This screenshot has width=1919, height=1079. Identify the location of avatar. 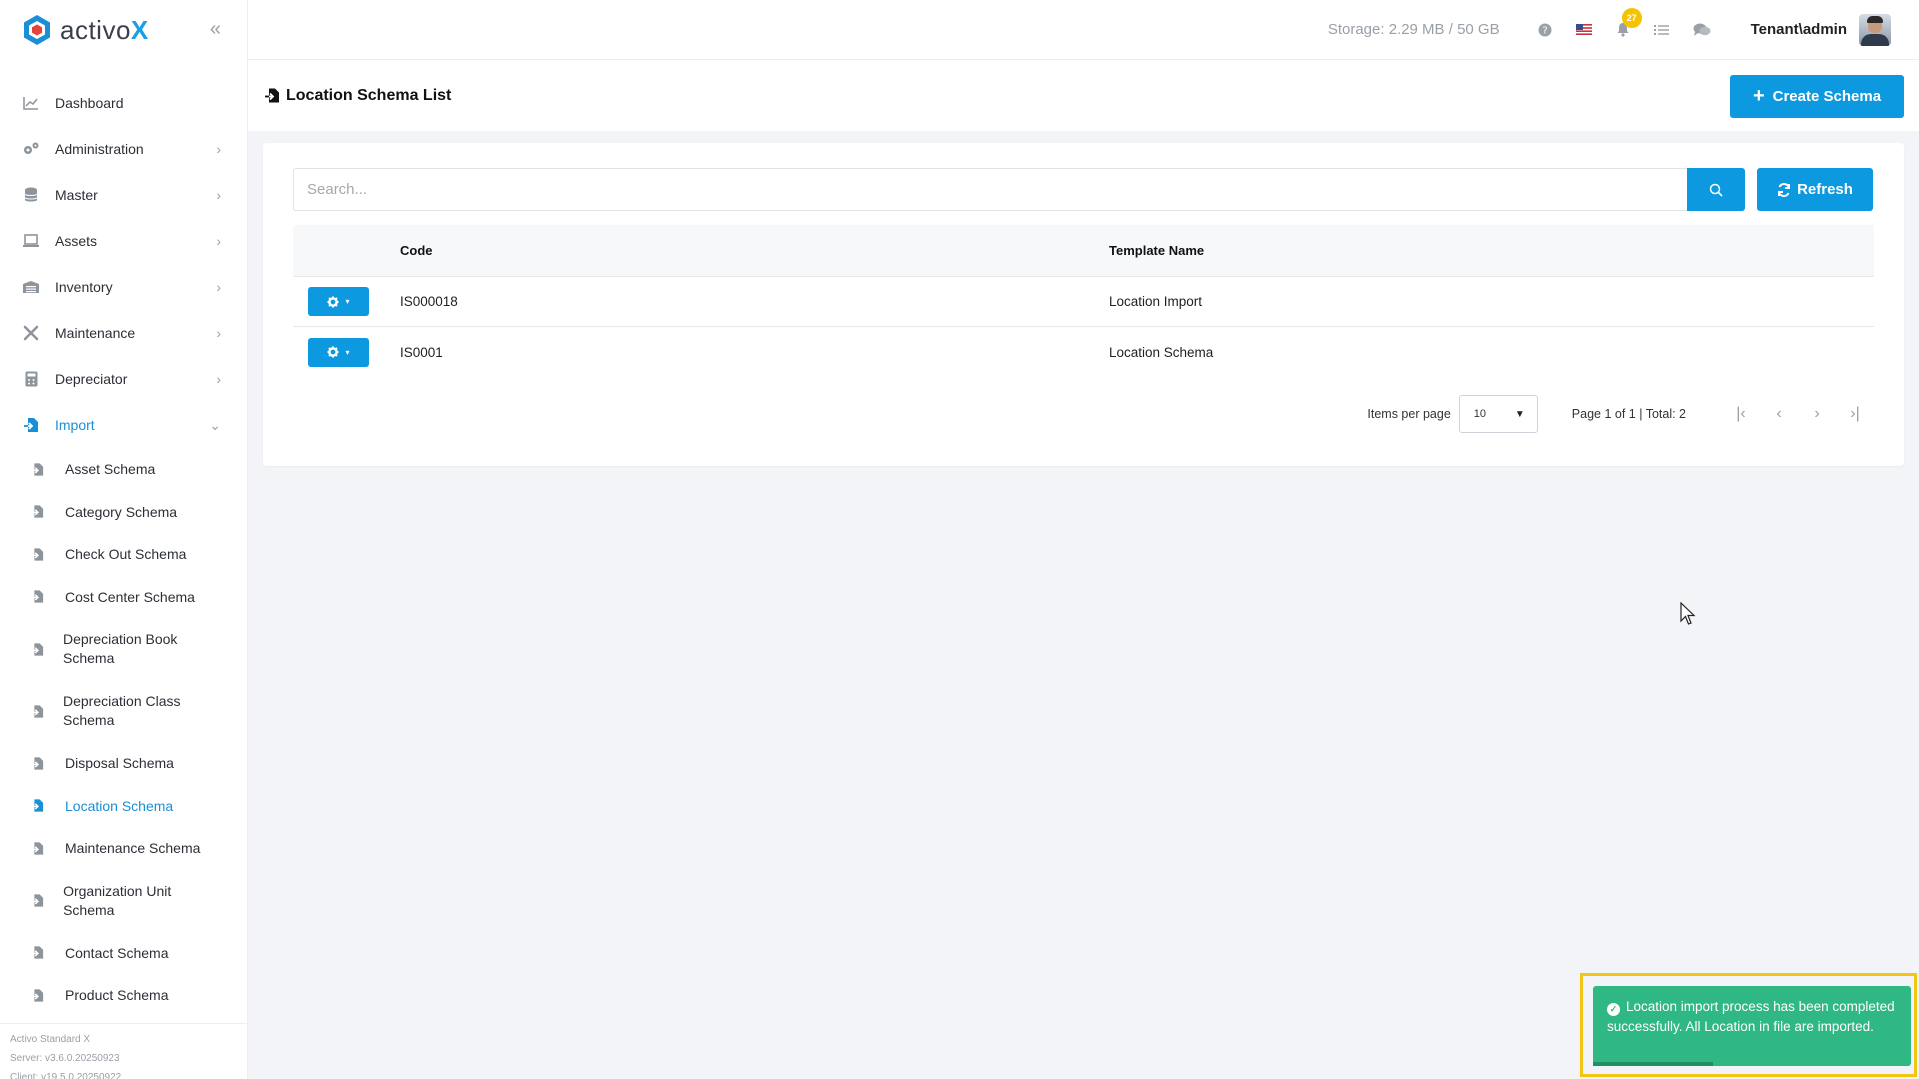
(1875, 29).